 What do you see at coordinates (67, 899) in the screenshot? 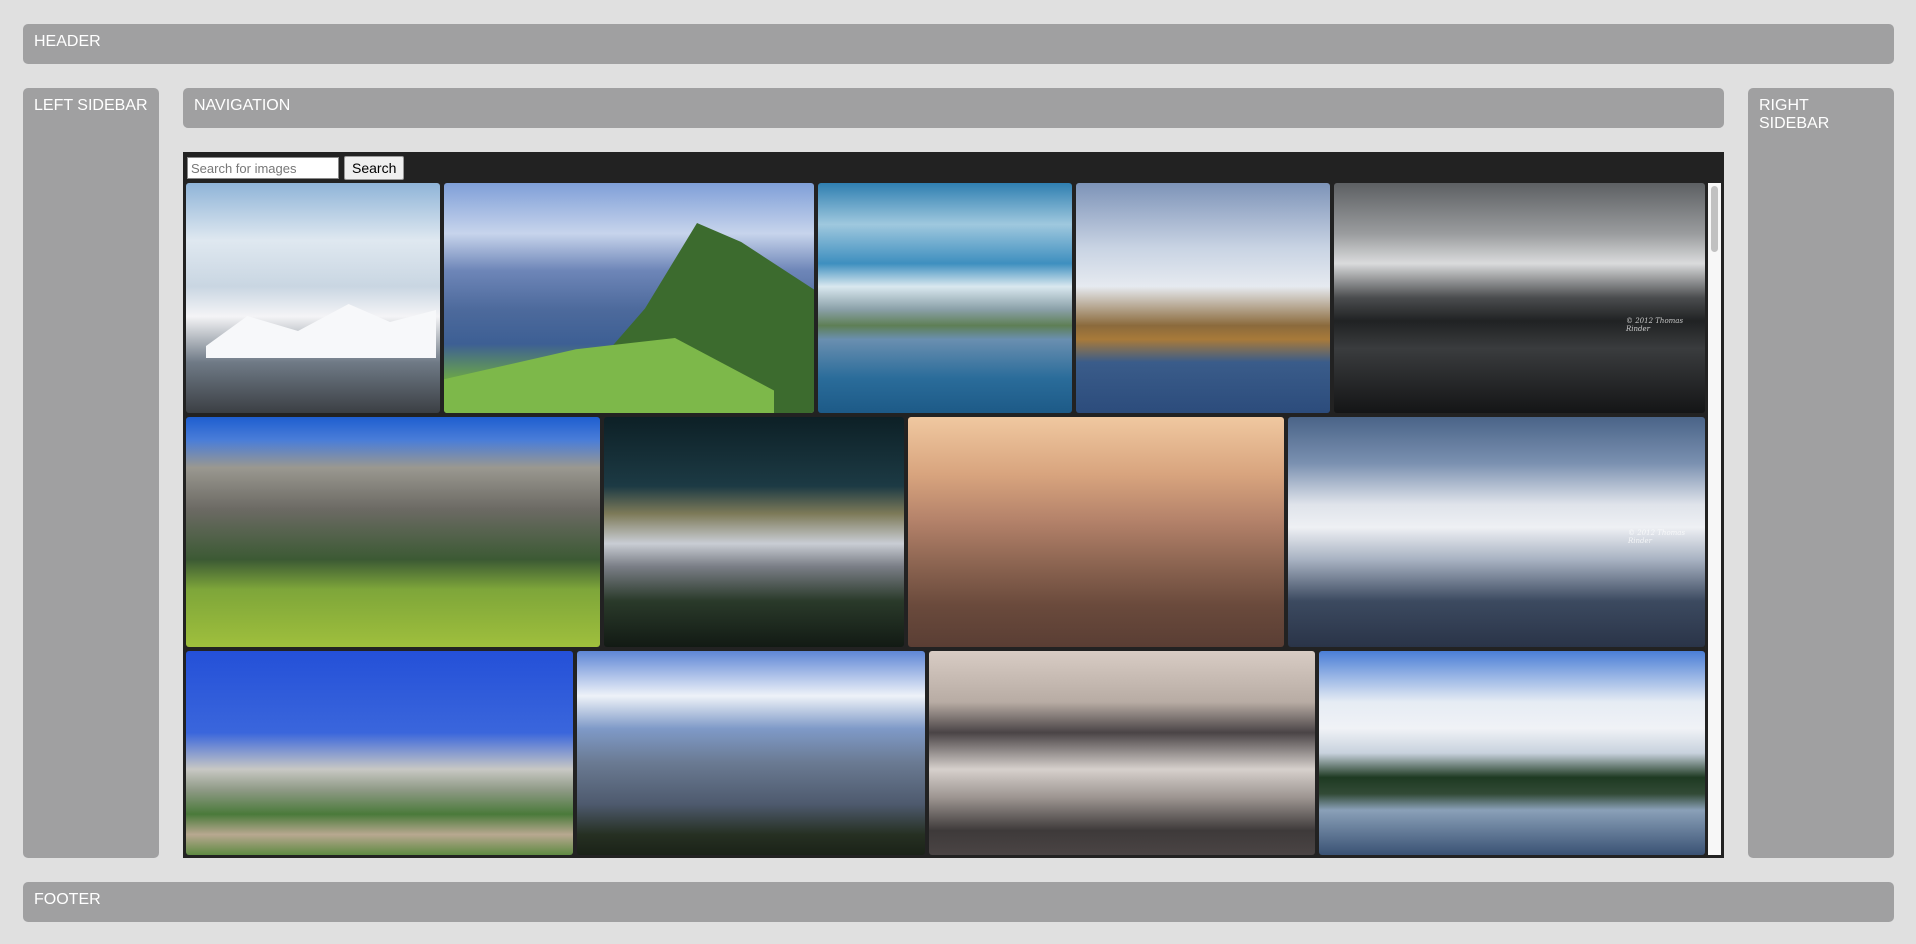
I see `footer-label: FOOTER` at bounding box center [67, 899].